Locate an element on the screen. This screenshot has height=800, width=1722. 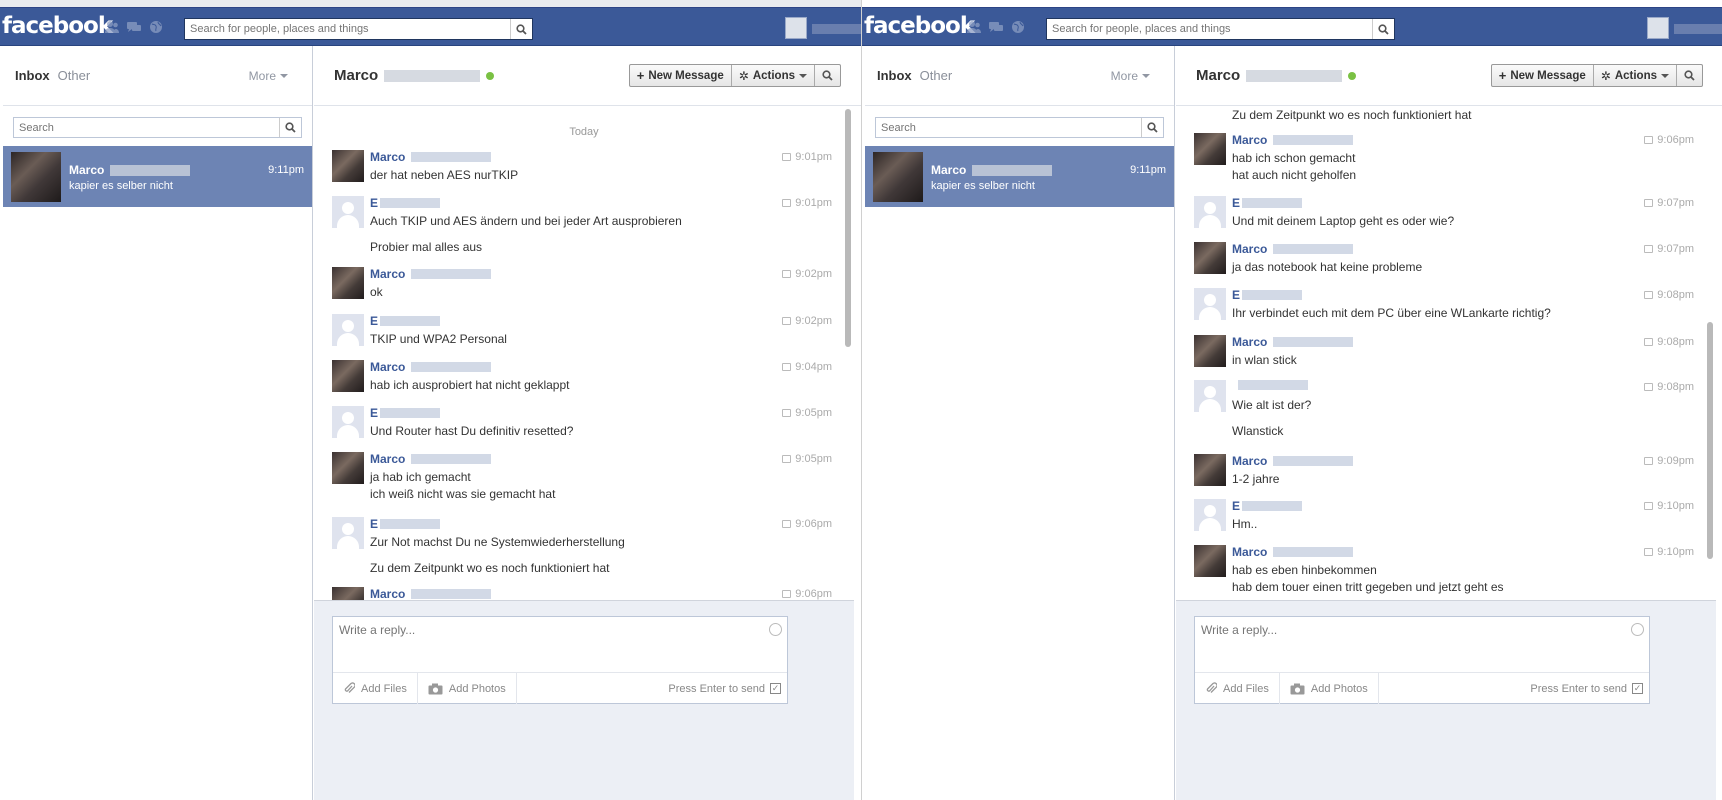
sender-name is located at coordinates (1270, 385).